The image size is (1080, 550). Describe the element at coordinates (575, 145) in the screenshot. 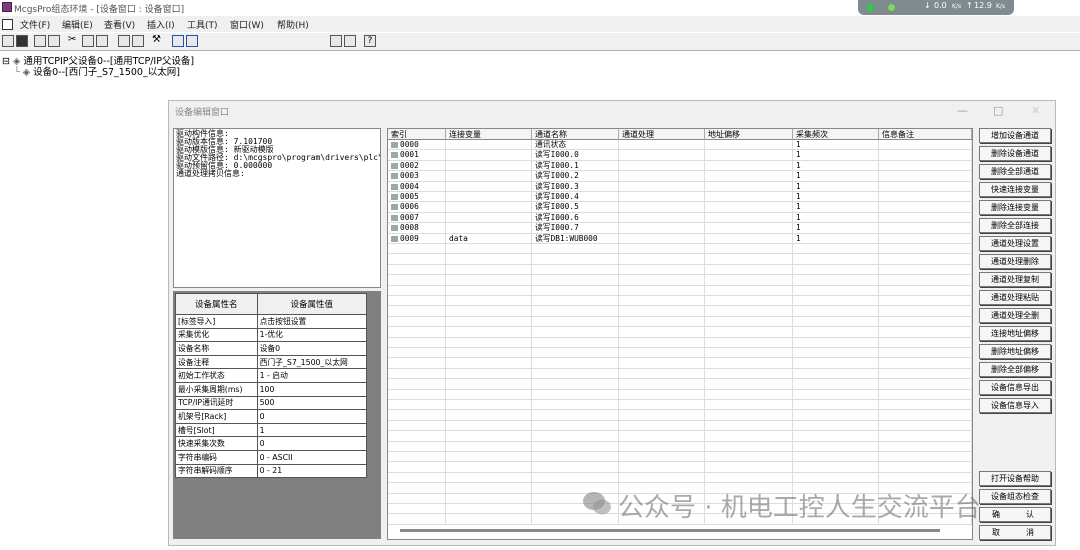

I see `channel-cell: 通讯状态` at that location.